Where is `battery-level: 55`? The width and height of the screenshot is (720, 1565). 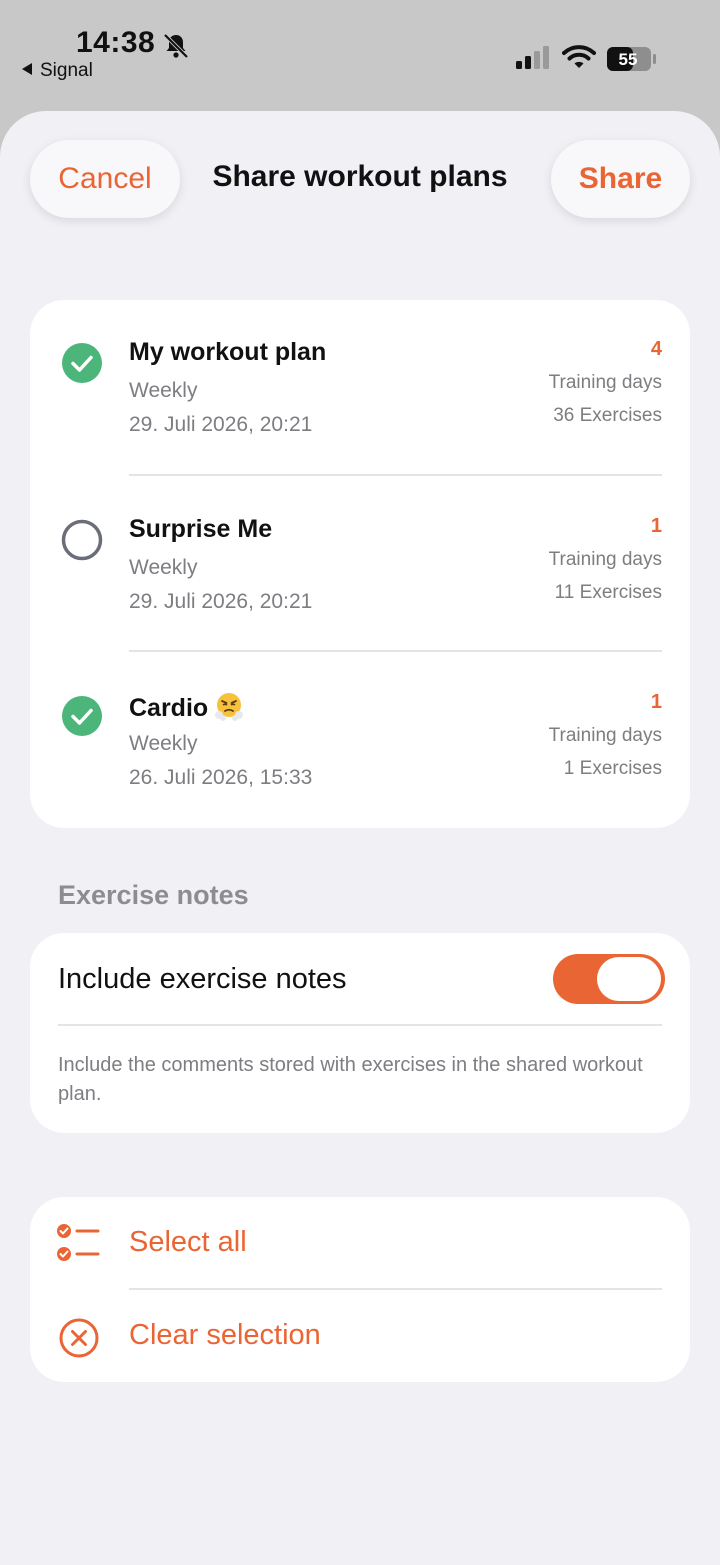 battery-level: 55 is located at coordinates (628, 59).